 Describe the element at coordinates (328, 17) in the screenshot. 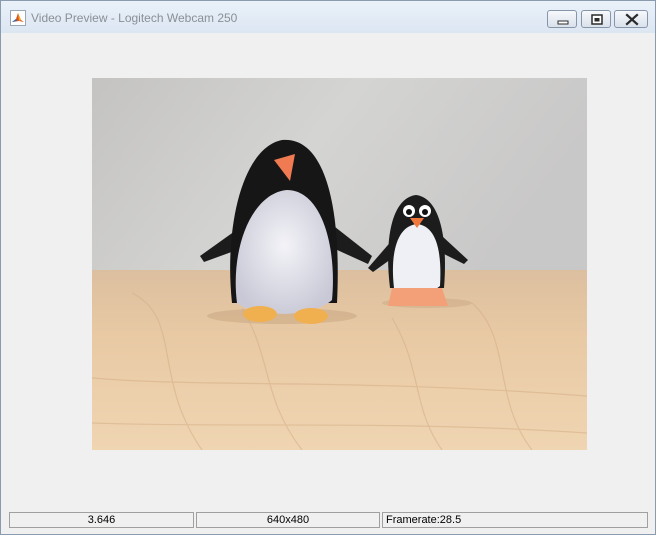

I see `title-bar: Video Preview - Logitech Webcam 250` at that location.